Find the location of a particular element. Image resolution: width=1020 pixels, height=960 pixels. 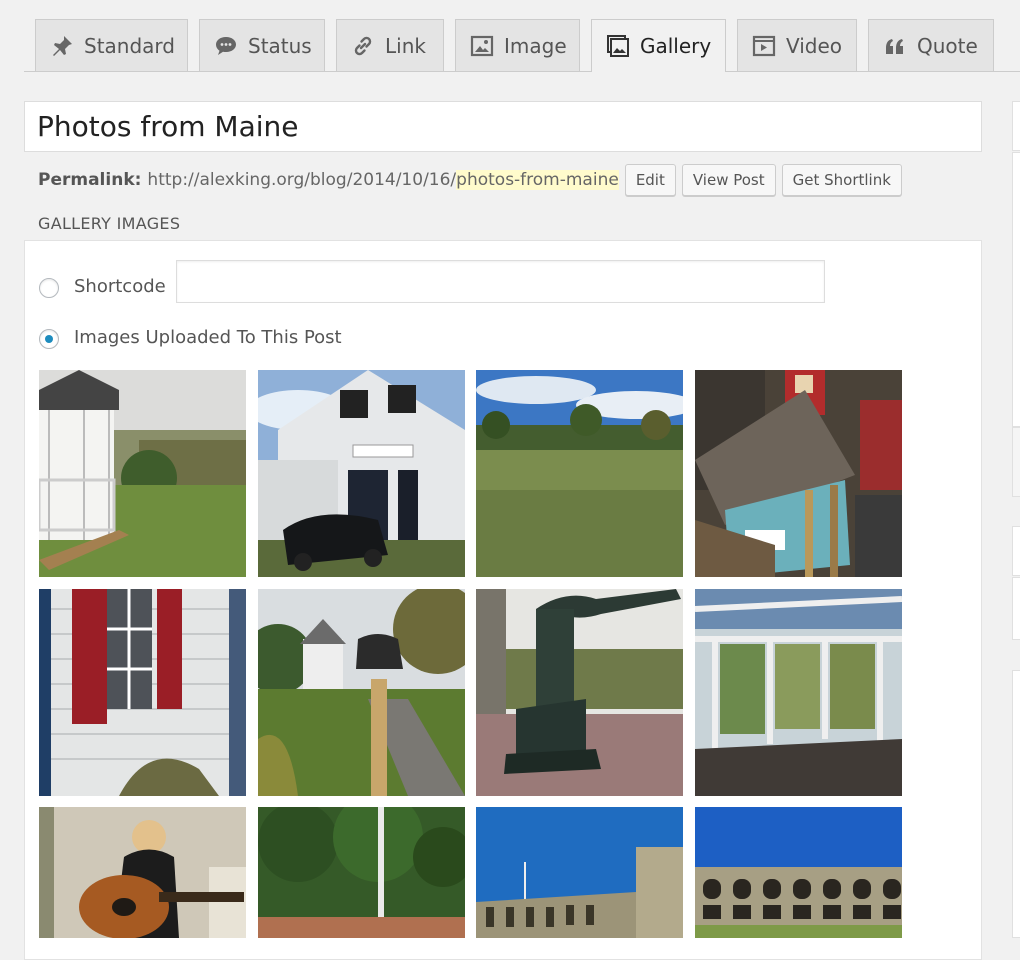

get-shortlink-button: Get Shortlink is located at coordinates (841, 180).